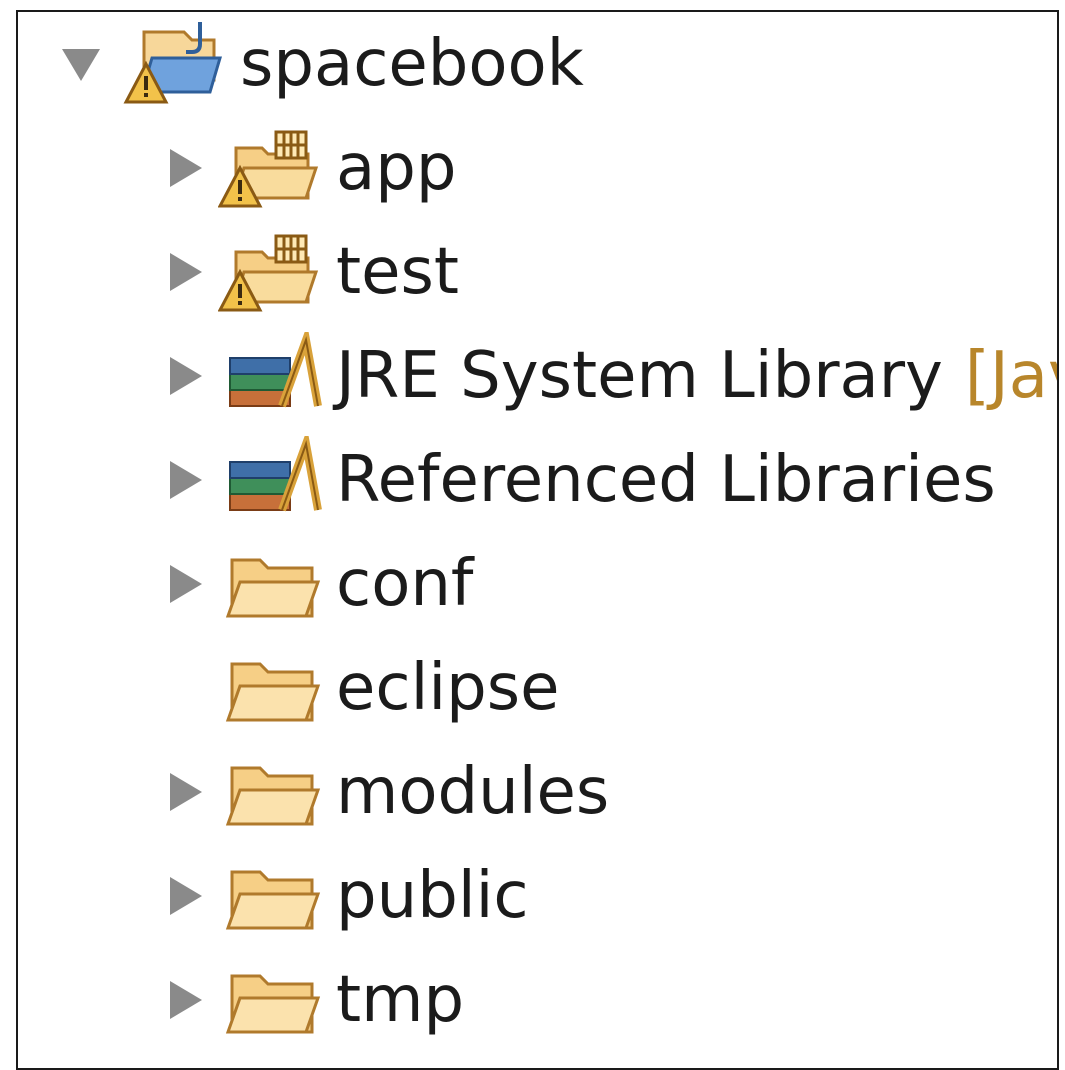 The height and width of the screenshot is (1070, 1065). Describe the element at coordinates (400, 1000) in the screenshot. I see `tree-item-label: tmp` at that location.